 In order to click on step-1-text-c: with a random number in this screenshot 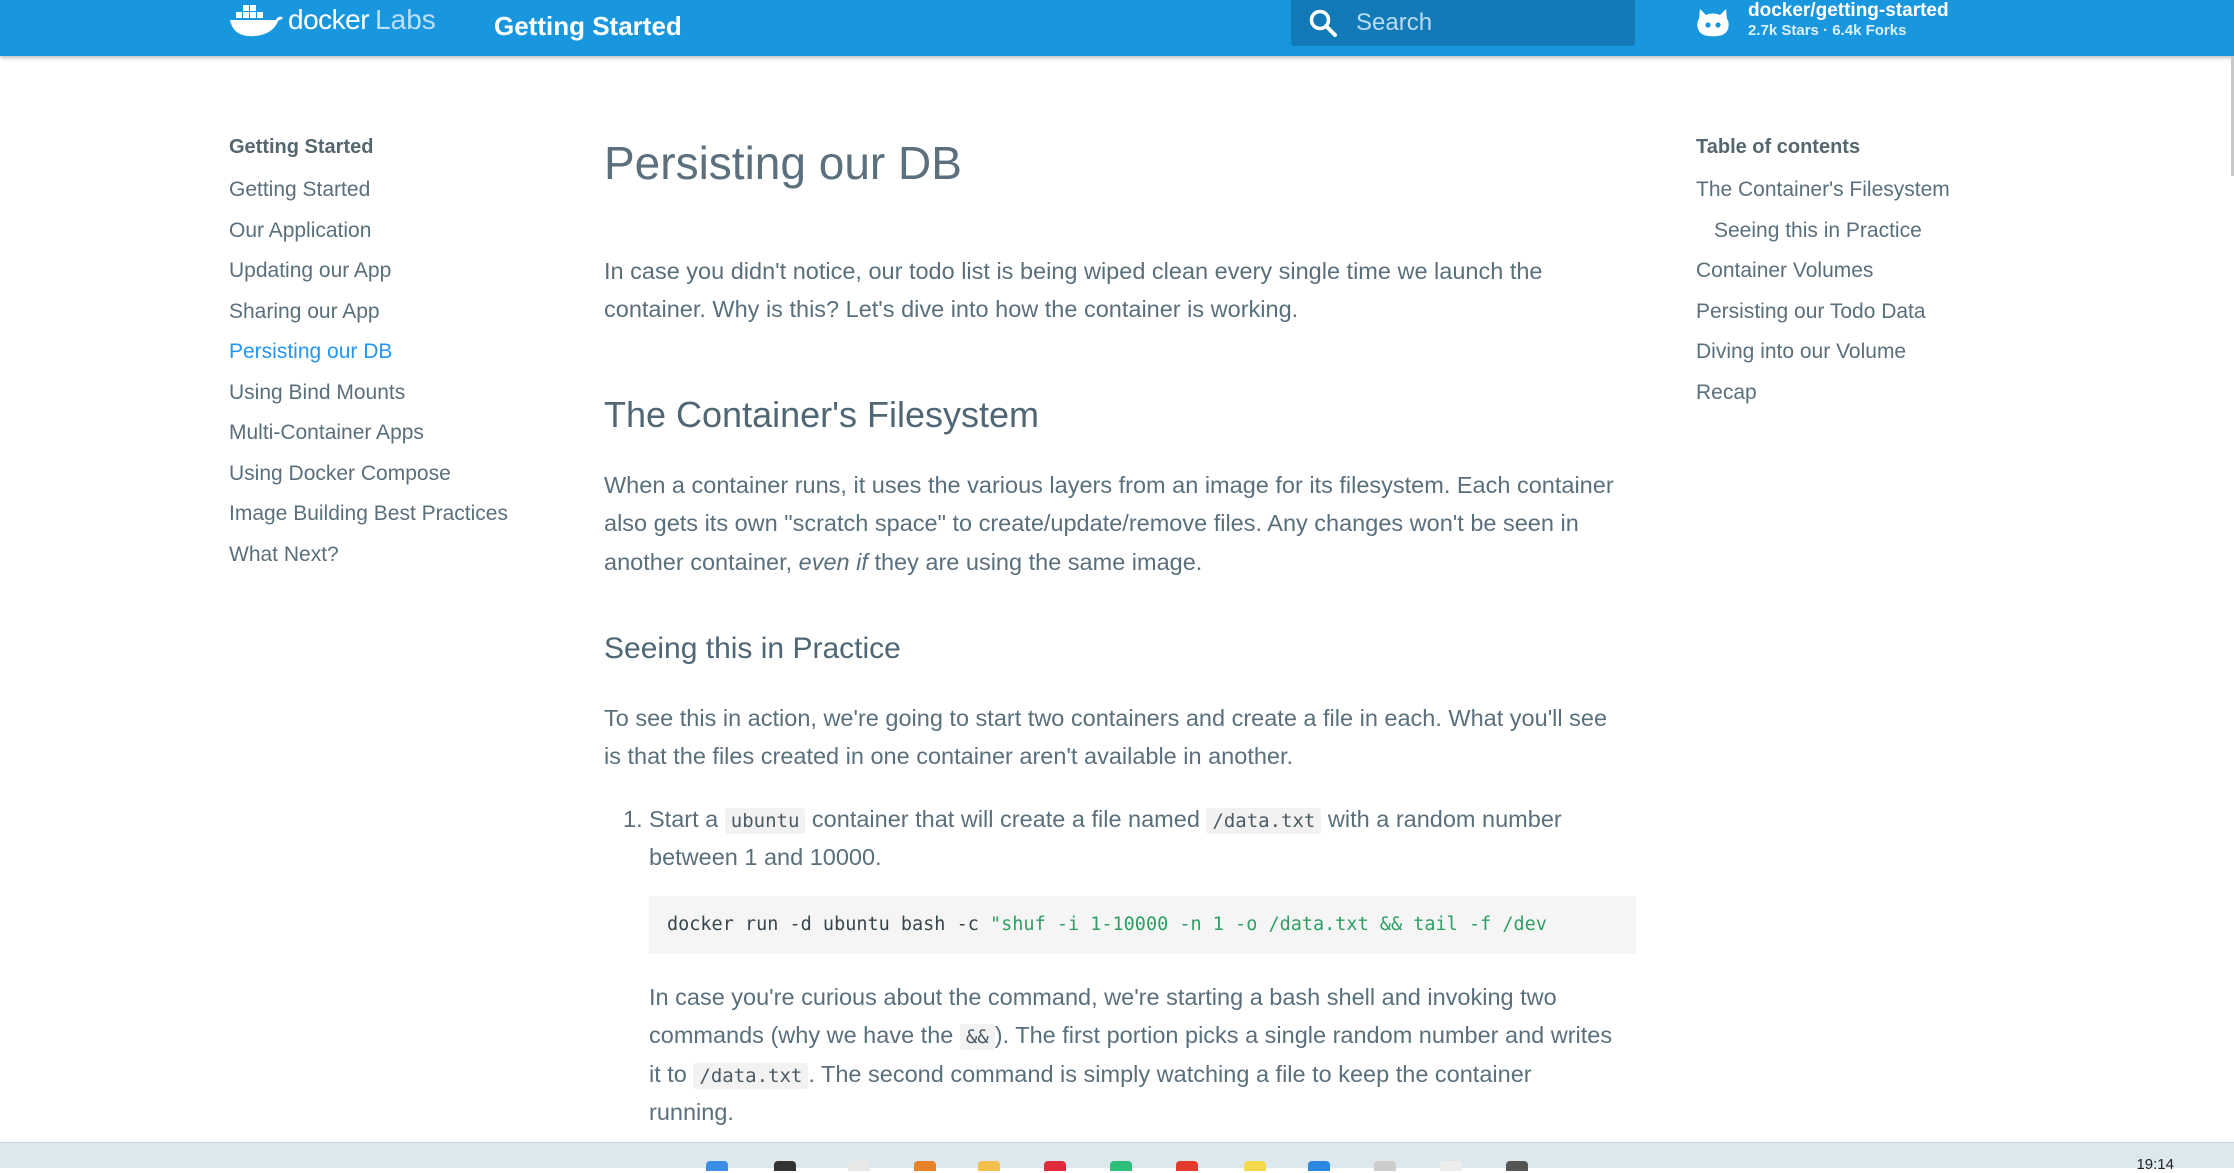, I will do `click(1441, 819)`.